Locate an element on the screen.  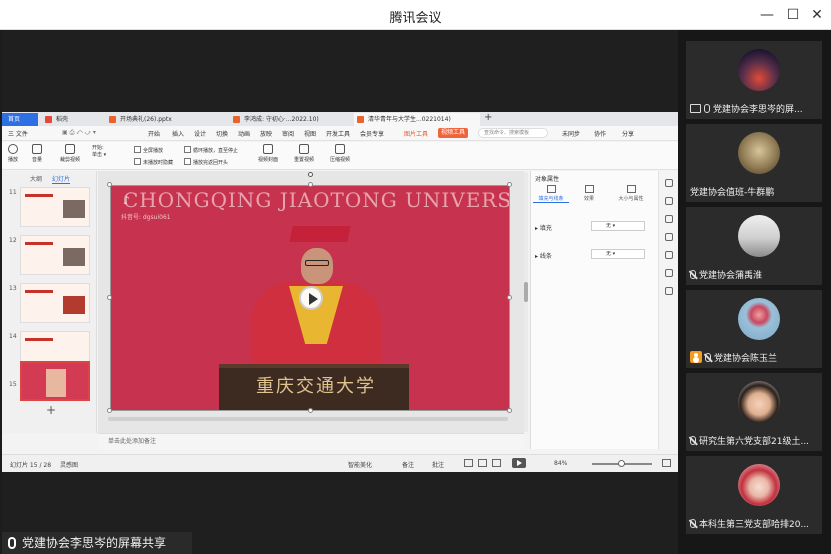
horizontal-scrollbar is located at coordinates (308, 419).